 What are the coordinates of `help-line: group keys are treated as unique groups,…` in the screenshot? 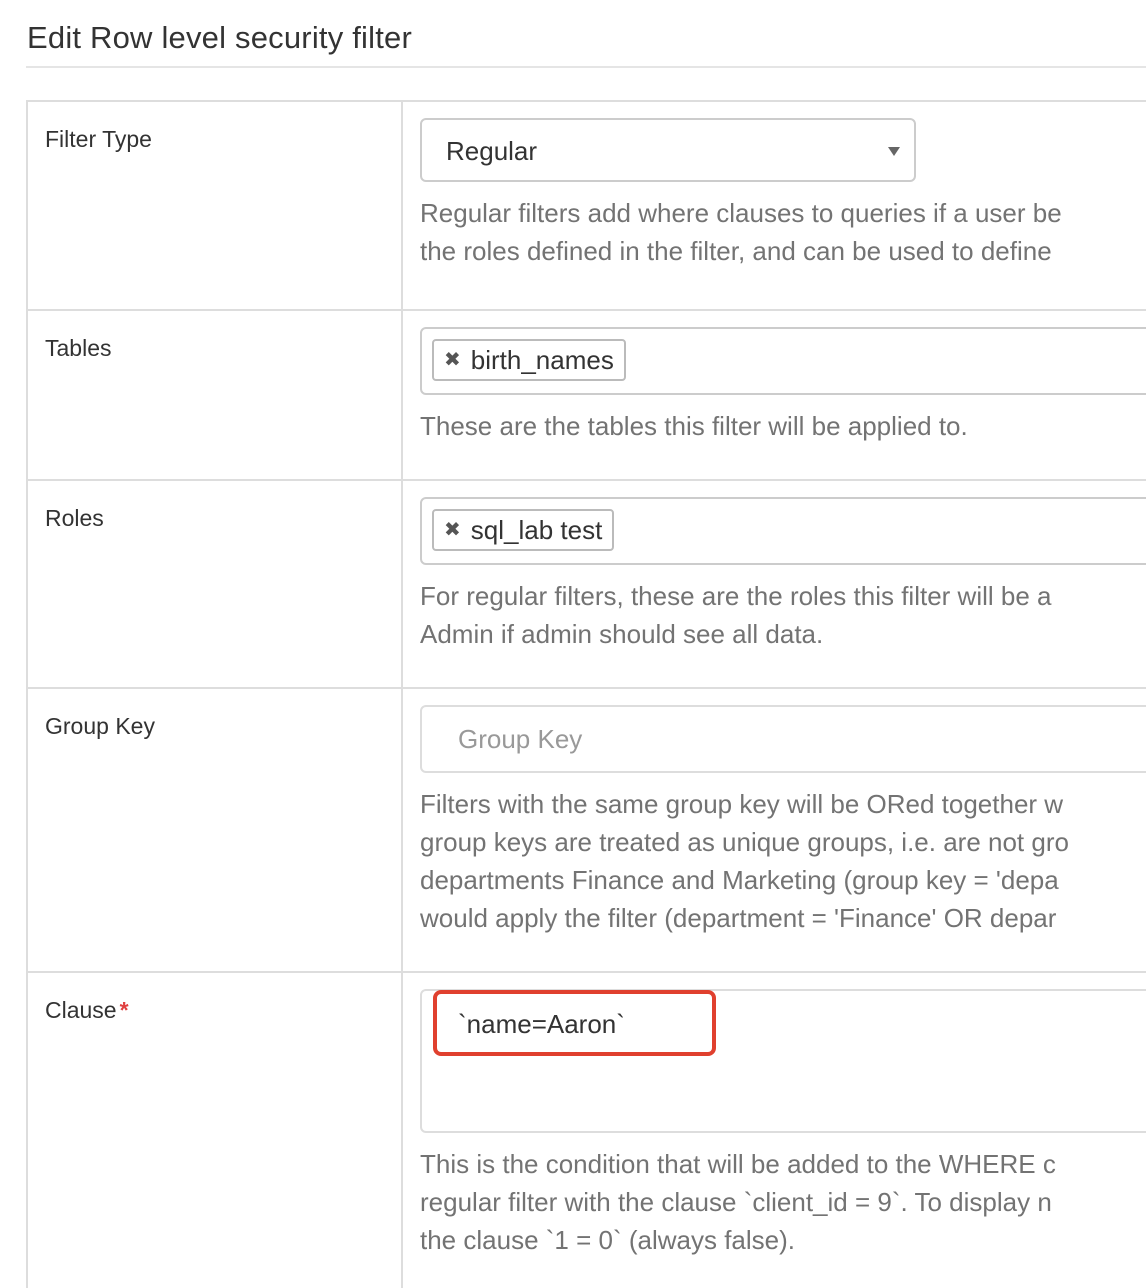 It's located at (744, 842).